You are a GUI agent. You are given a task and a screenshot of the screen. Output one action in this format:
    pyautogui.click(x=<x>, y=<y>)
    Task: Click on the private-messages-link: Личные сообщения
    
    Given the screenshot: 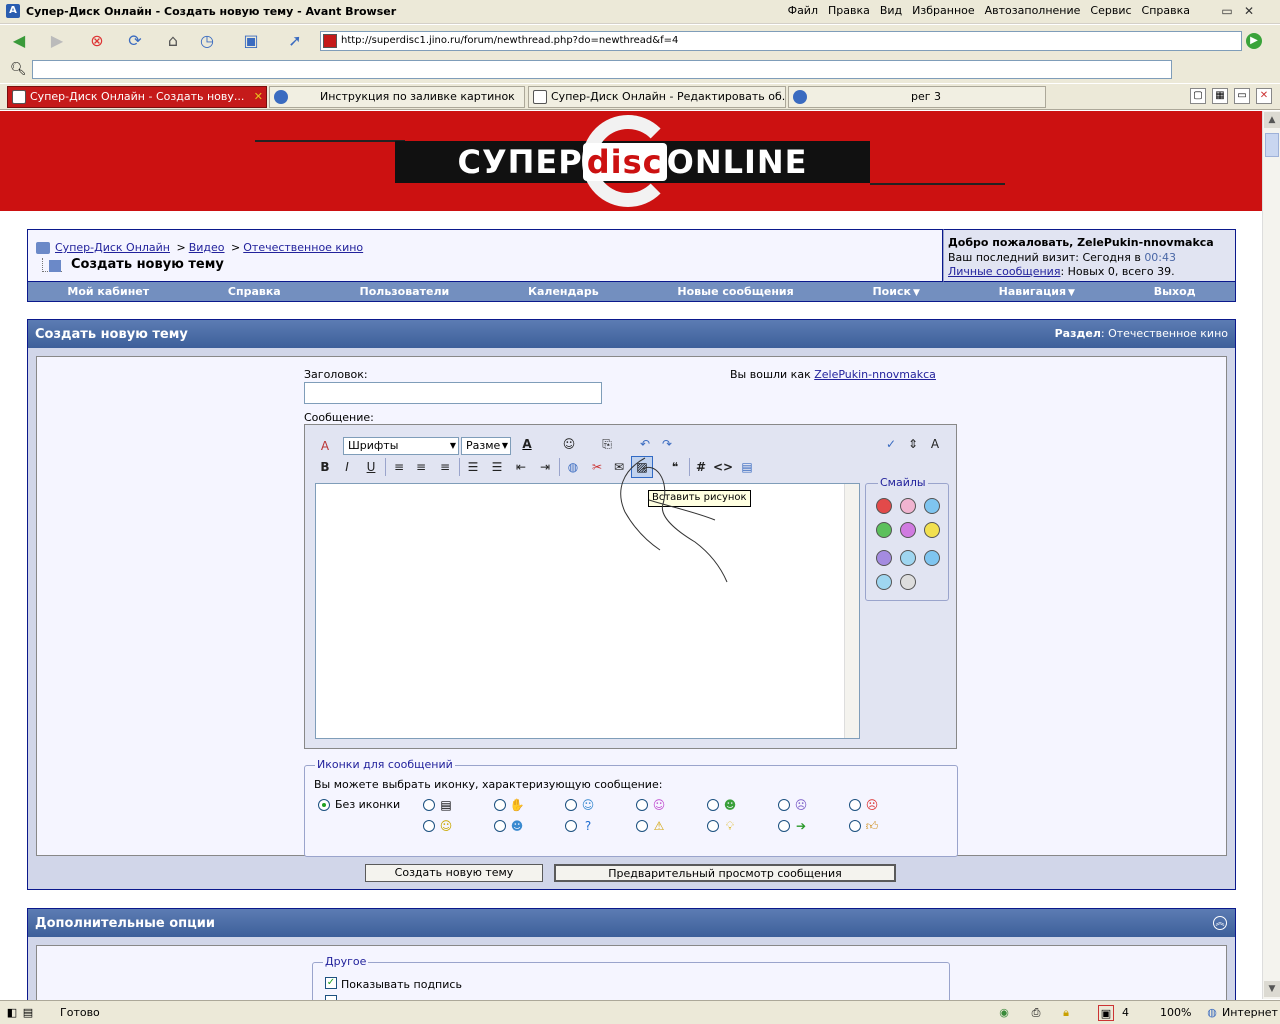 What is the action you would take?
    pyautogui.click(x=1004, y=271)
    